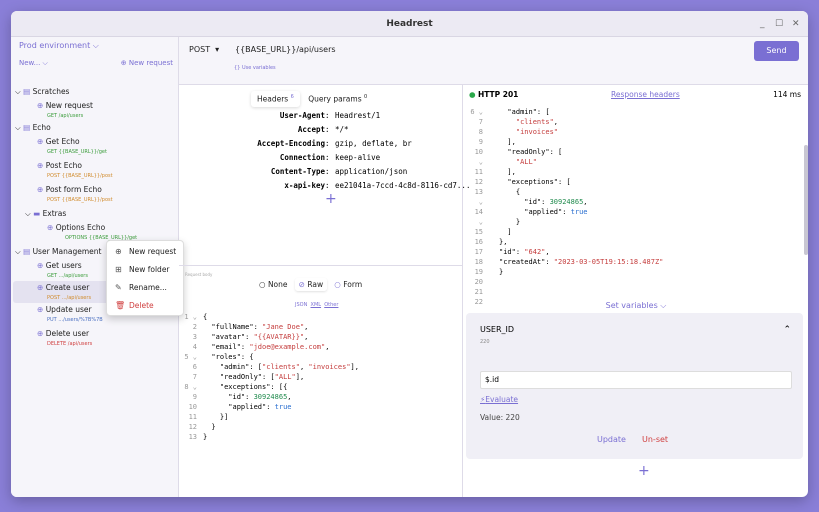 The height and width of the screenshot is (512, 819). Describe the element at coordinates (76, 227) in the screenshot. I see `request-item: ⊕ Options Echo` at that location.